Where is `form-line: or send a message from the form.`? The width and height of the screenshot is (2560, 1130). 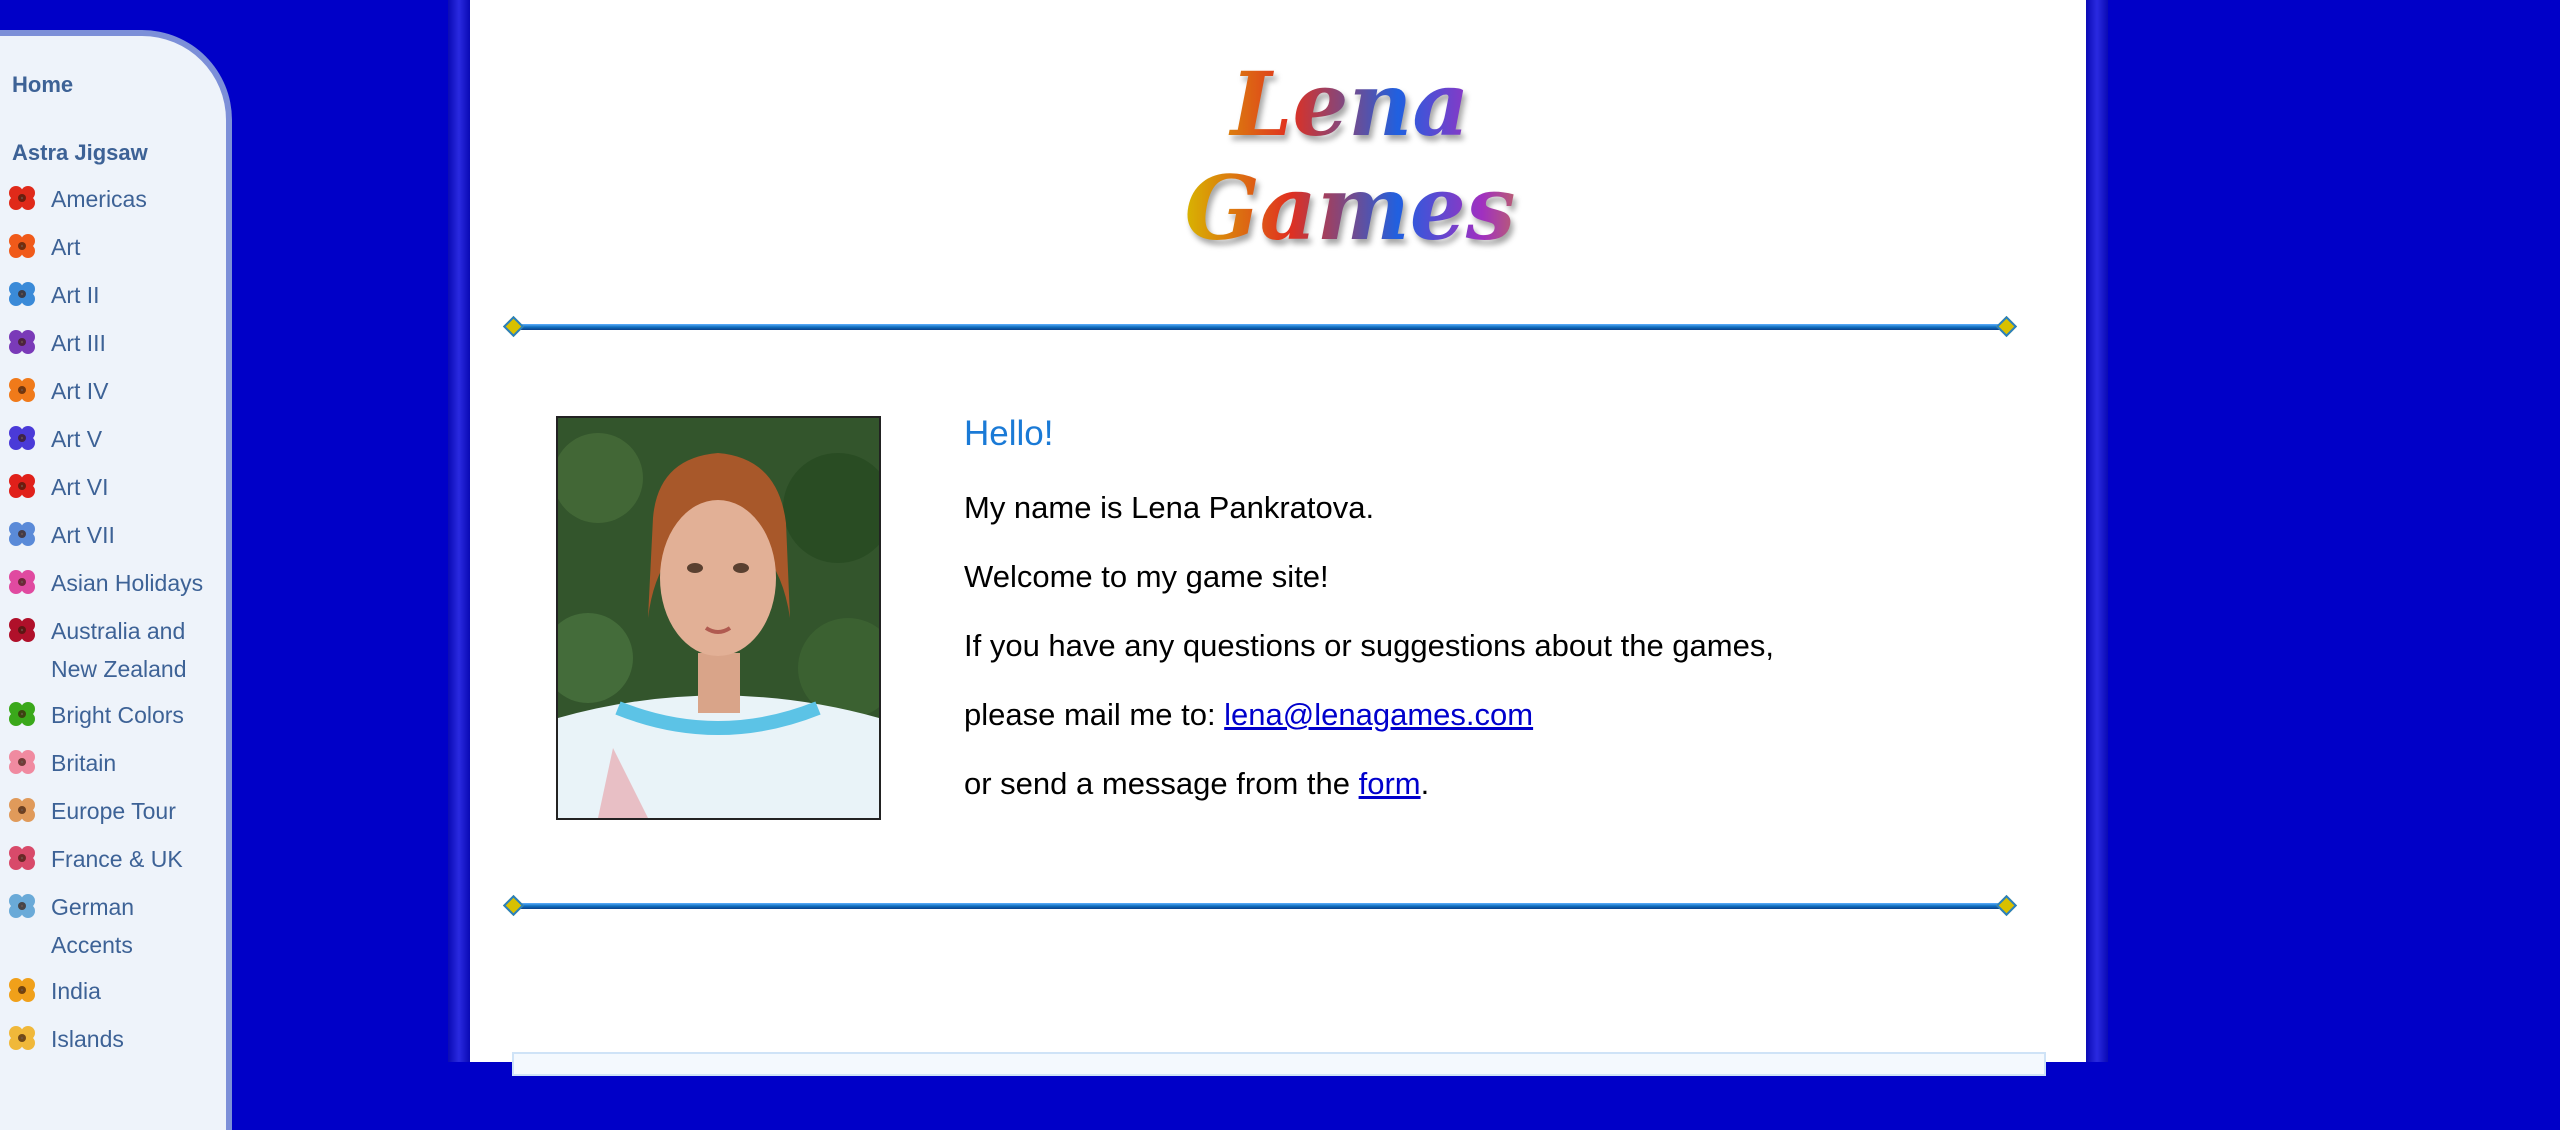 form-line: or send a message from the form. is located at coordinates (1196, 784).